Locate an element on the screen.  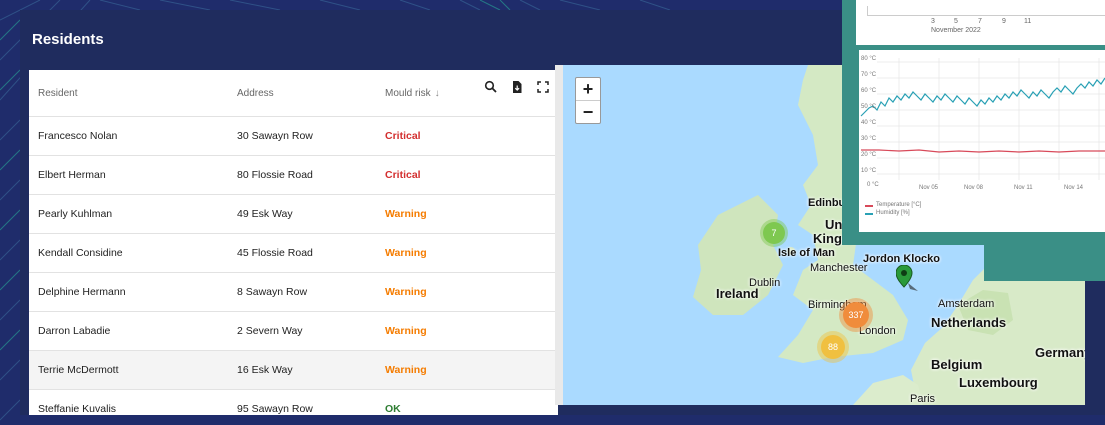
cell-address: 30 Sawayn Row is located at coordinates (275, 136).